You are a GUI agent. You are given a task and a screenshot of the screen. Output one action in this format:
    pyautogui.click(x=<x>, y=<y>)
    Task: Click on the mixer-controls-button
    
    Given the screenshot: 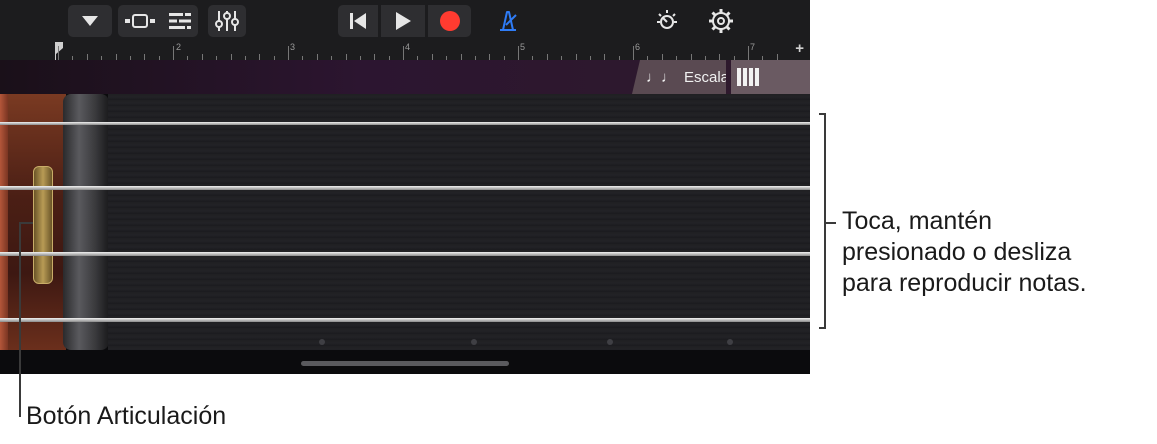 What is the action you would take?
    pyautogui.click(x=227, y=21)
    